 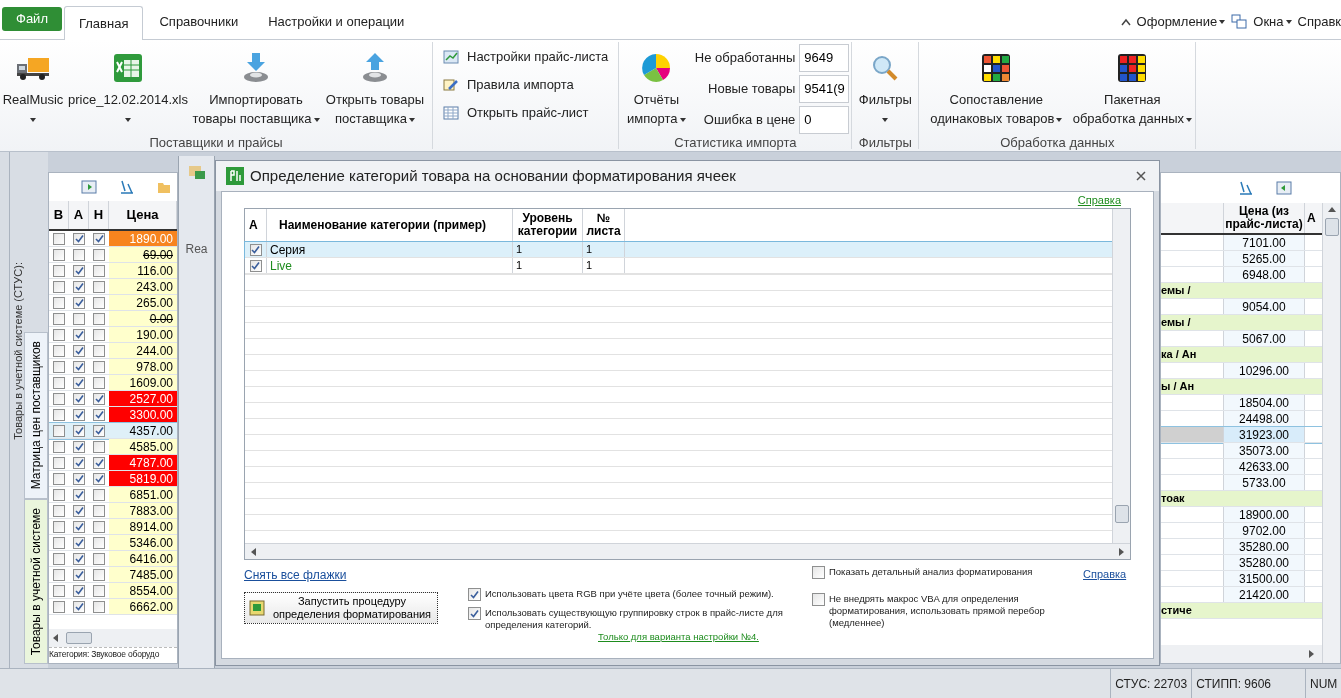 What do you see at coordinates (79, 215) in the screenshot?
I see `column-header: А` at bounding box center [79, 215].